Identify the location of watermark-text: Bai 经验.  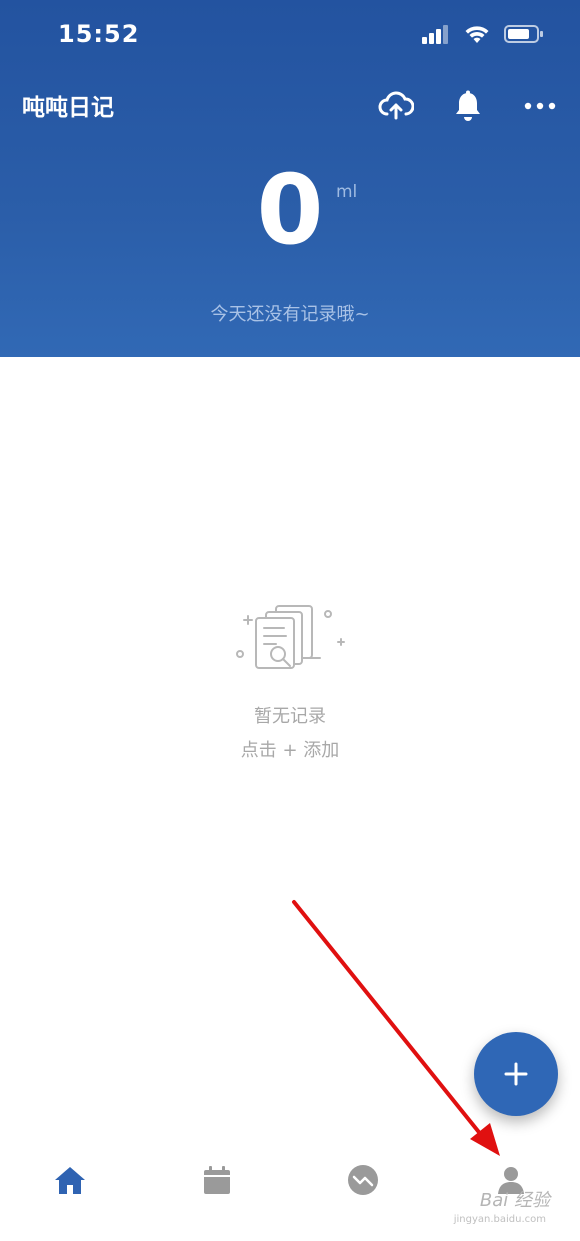
(514, 1200).